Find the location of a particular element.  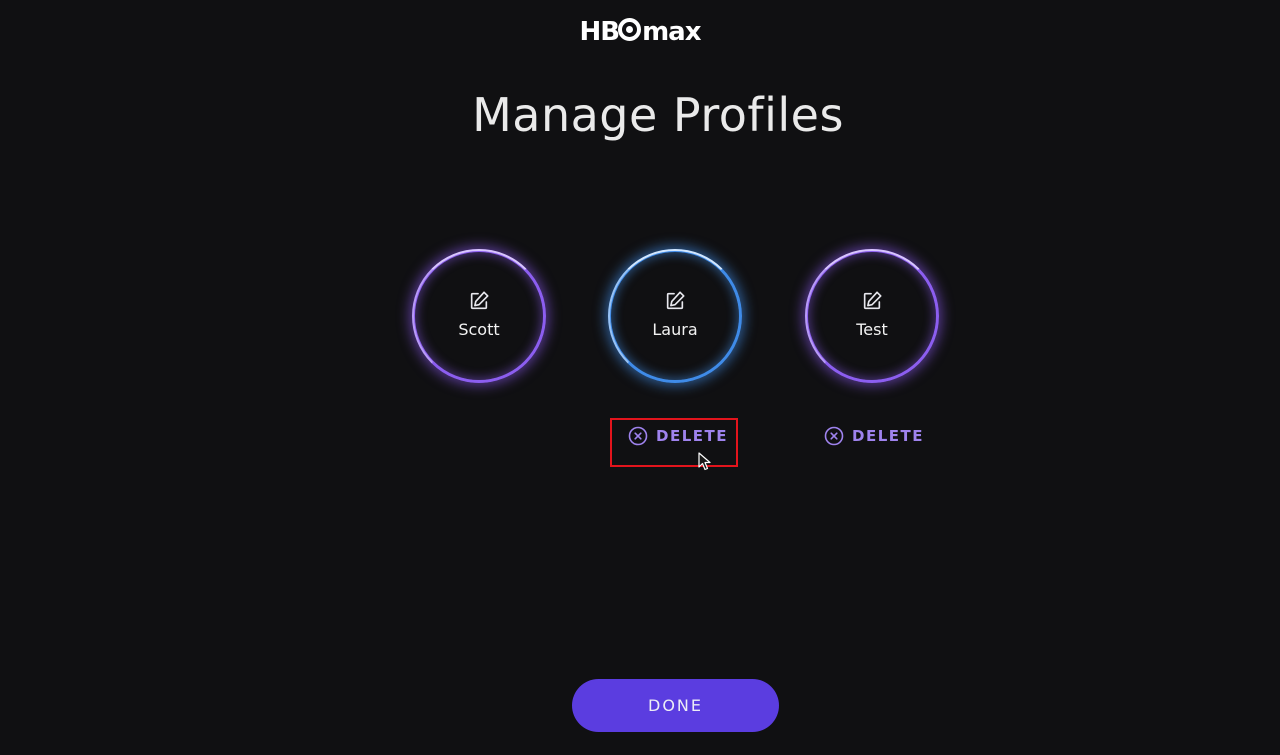

profile-laura: Laura is located at coordinates (675, 316).